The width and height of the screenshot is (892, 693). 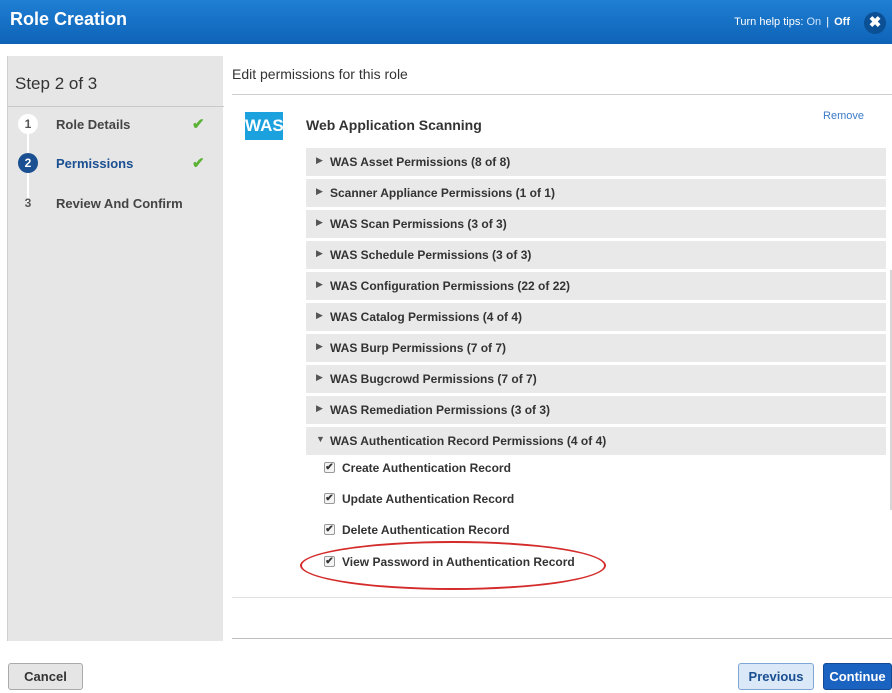 I want to click on permission-group-label: WAS Scan Permissions (3 of 3), so click(x=418, y=224).